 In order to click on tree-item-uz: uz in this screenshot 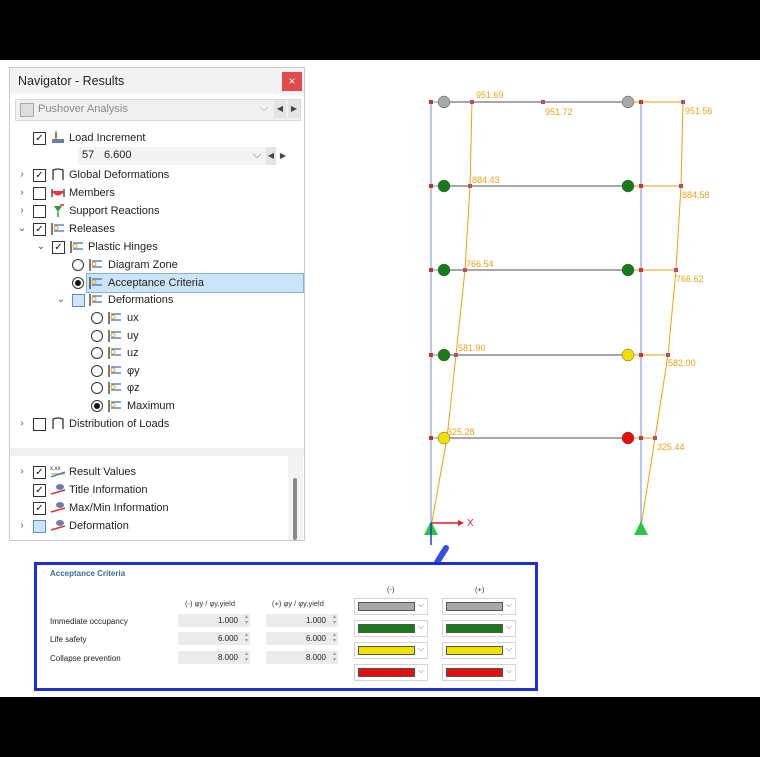, I will do `click(155, 353)`.